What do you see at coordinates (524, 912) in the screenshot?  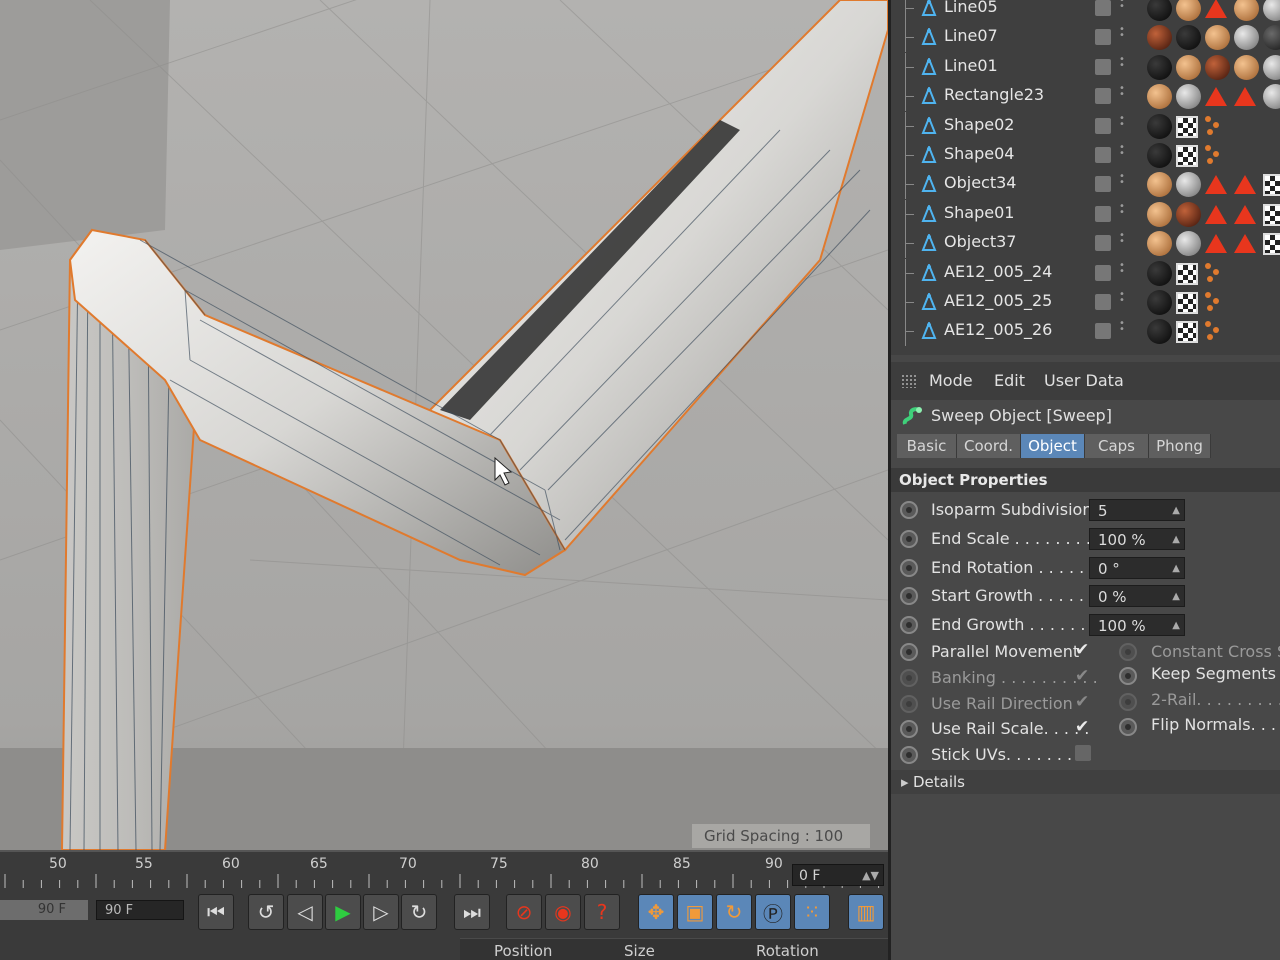 I see `record-keys-icon: ⊘` at bounding box center [524, 912].